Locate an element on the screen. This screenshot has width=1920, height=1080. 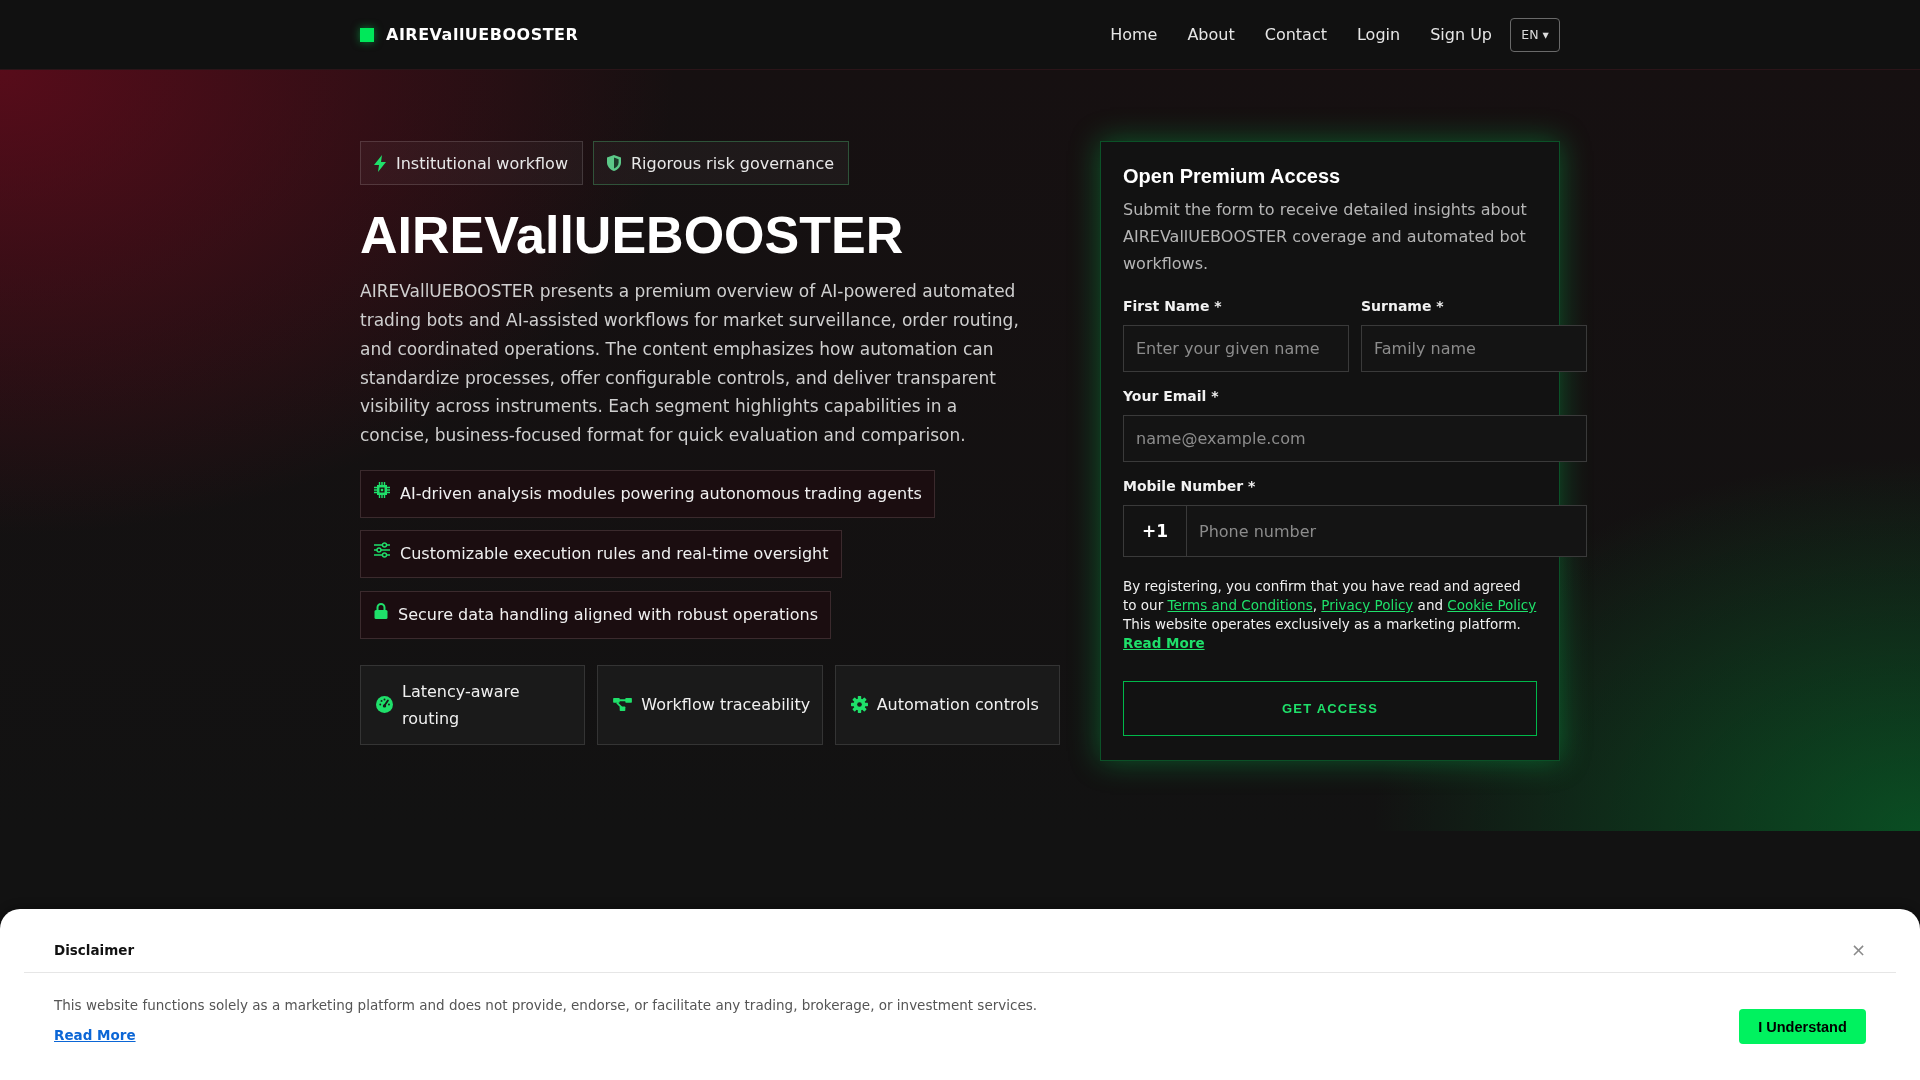
hero-title: AIREVallUEBOOSTER is located at coordinates (632, 235).